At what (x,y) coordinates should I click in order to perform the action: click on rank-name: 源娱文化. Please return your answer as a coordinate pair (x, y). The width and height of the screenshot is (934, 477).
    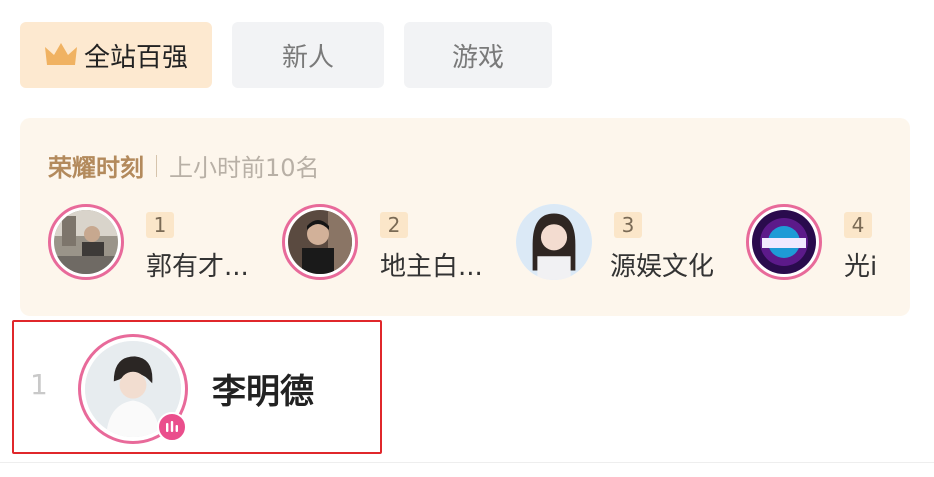
    Looking at the image, I should click on (662, 267).